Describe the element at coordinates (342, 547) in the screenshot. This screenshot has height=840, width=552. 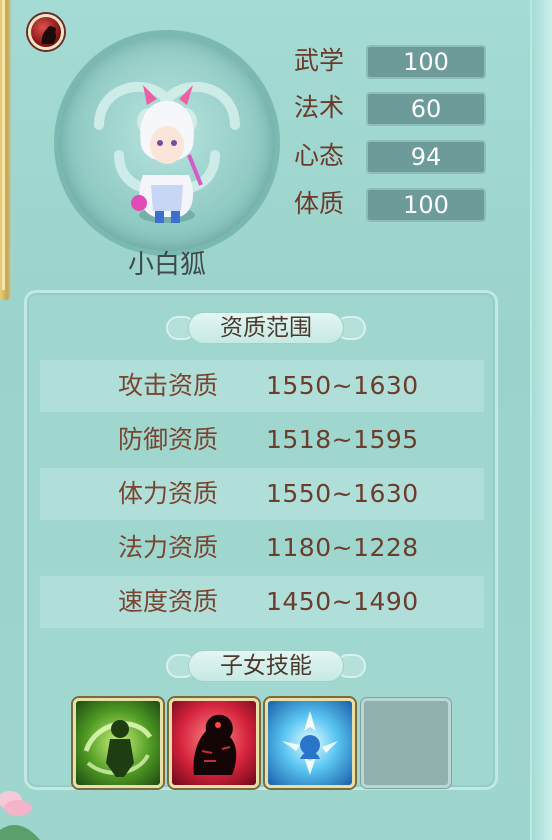
I see `aptitude-value: 1180~1228` at that location.